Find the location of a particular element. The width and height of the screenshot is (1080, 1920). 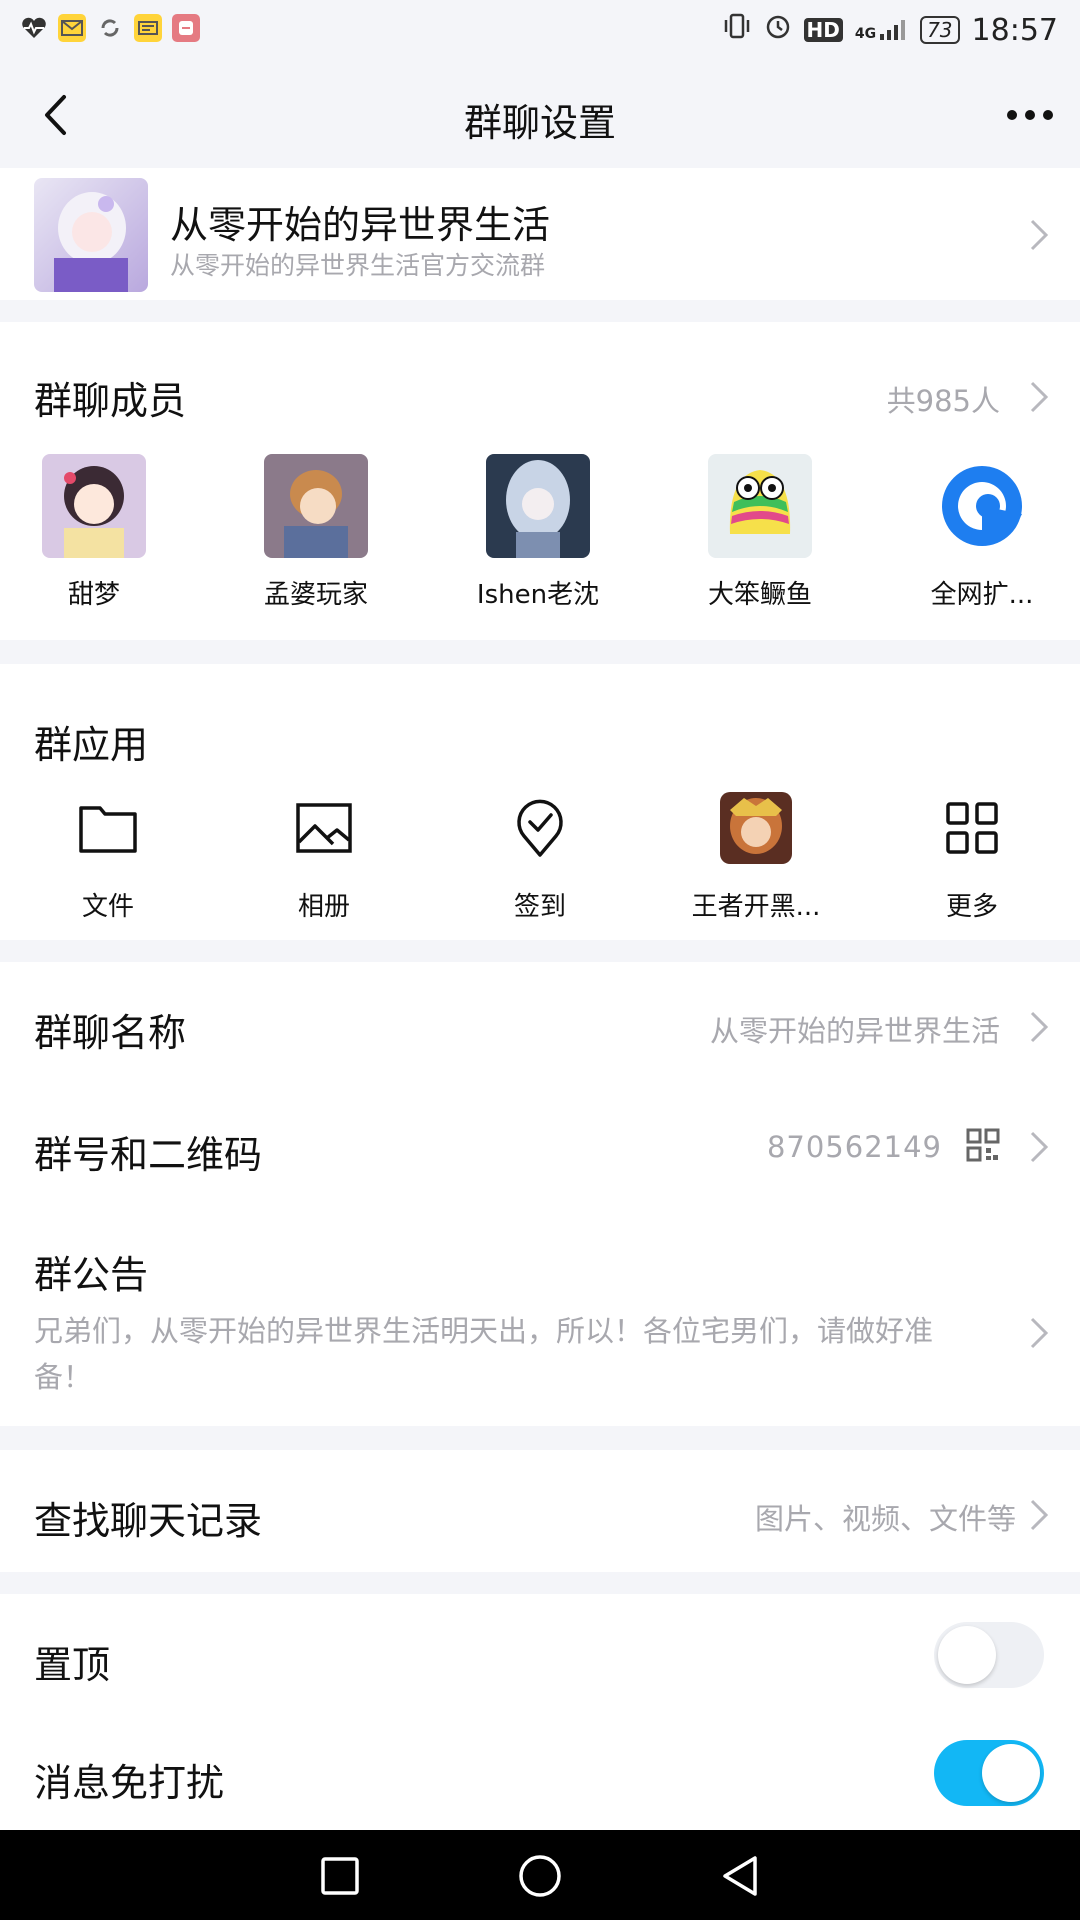

group-notice-row: 群公告 兄弟们，从零开始的异世界生活明天出，所以！各位宅男们，请做好准备！ is located at coordinates (540, 1314).